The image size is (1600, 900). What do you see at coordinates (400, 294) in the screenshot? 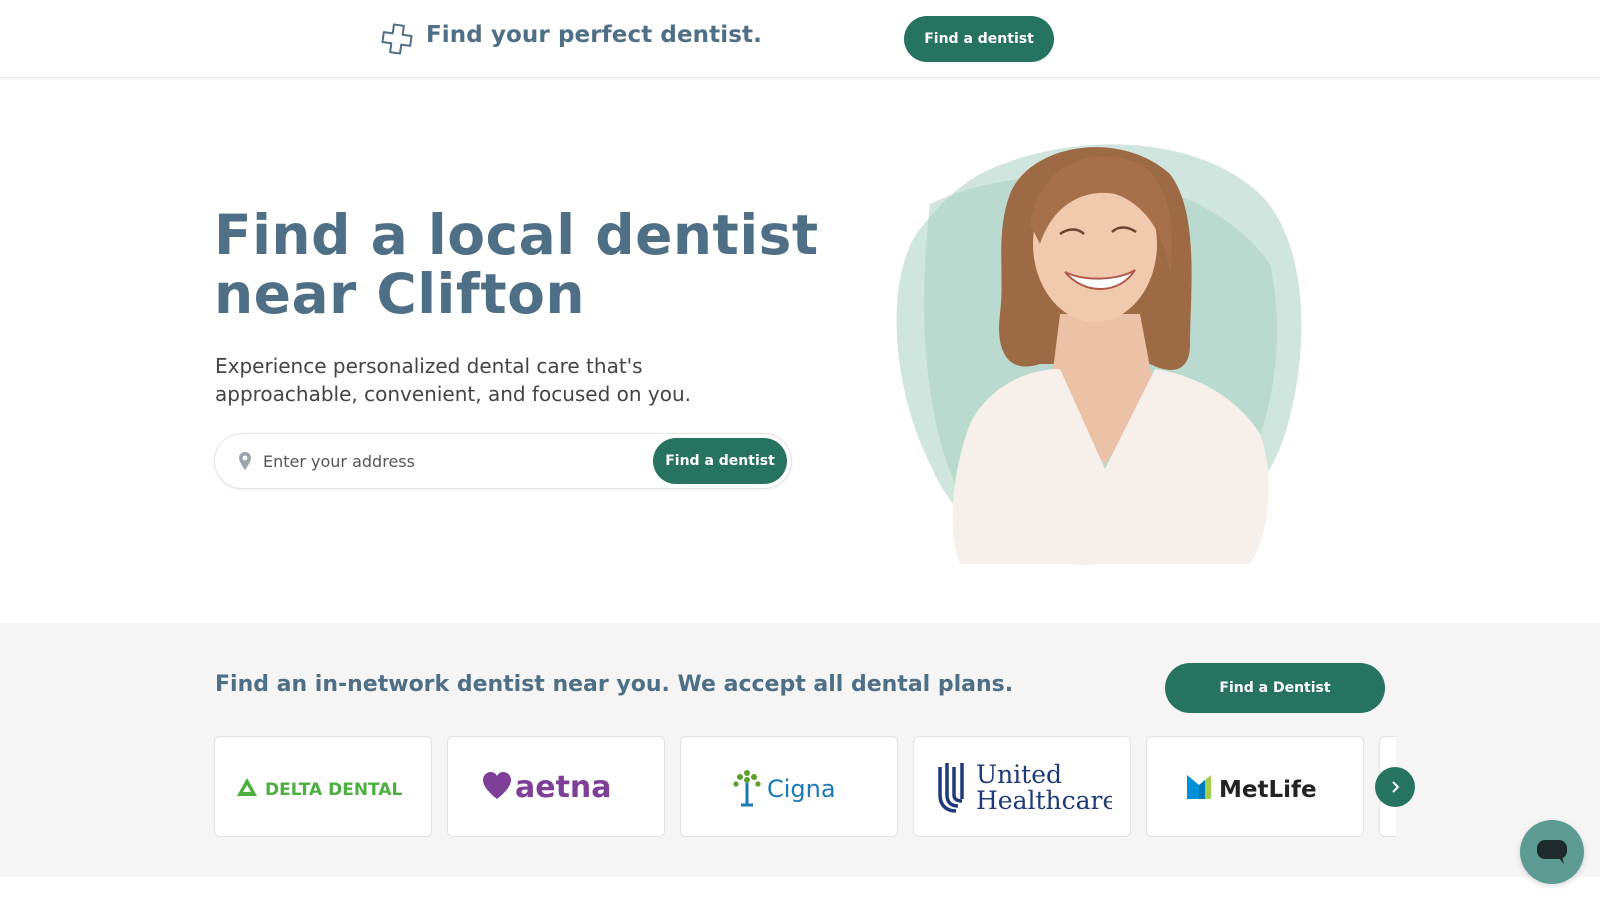
I see `hero-title-line2: near Clifton` at bounding box center [400, 294].